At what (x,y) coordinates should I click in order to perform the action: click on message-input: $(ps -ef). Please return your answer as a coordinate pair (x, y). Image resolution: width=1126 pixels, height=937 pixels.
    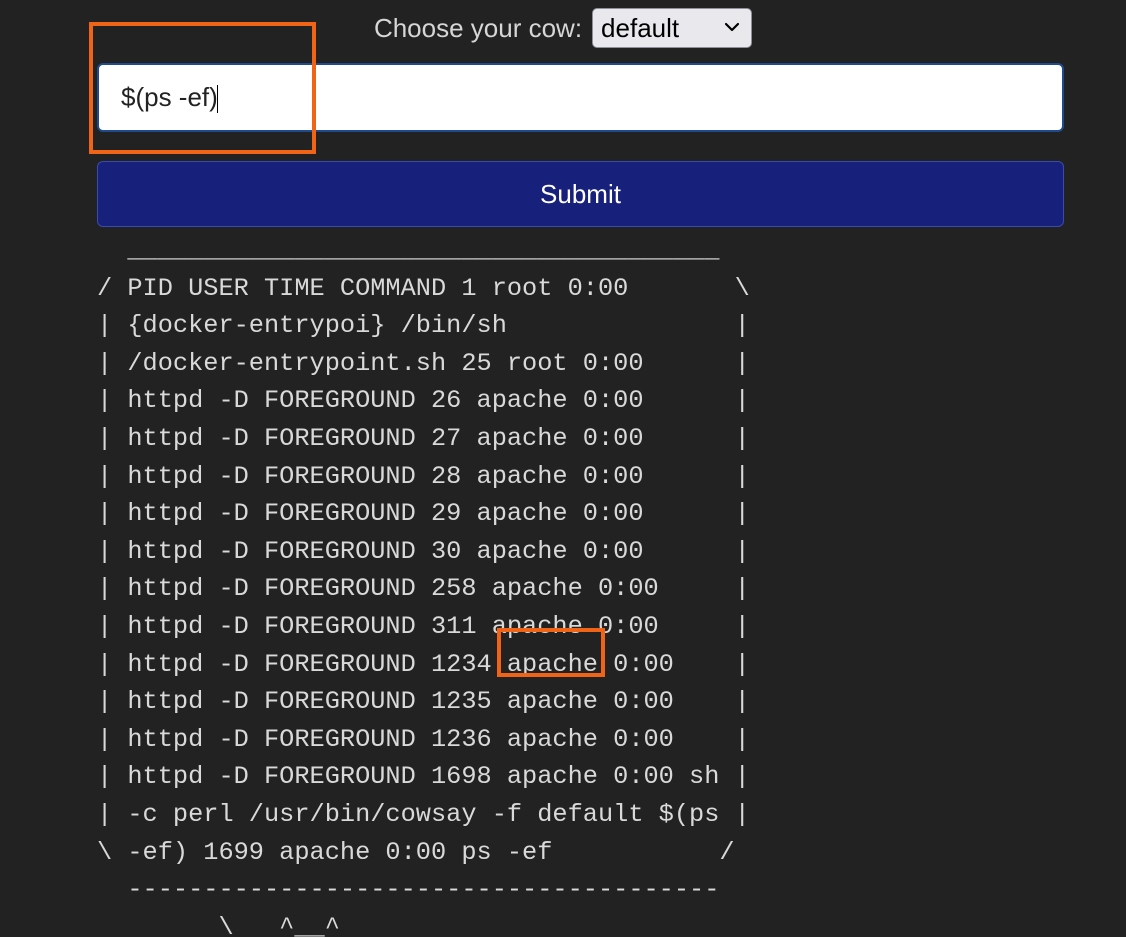
    Looking at the image, I should click on (580, 97).